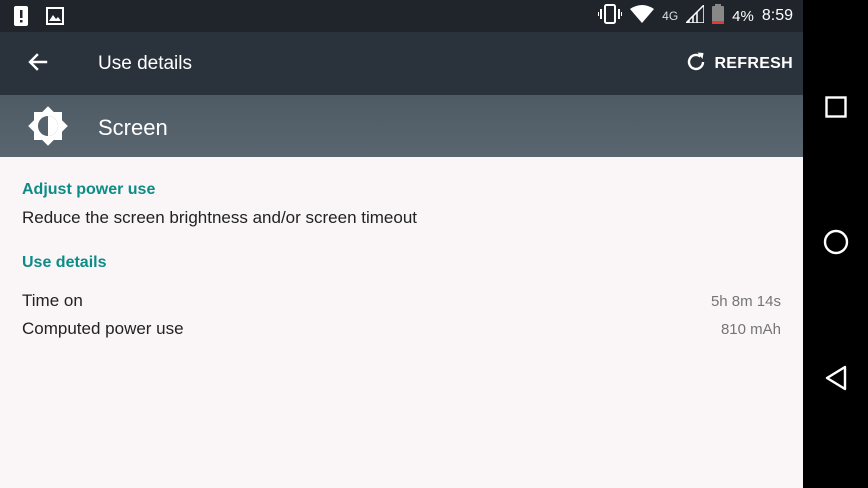  Describe the element at coordinates (610, 16) in the screenshot. I see `vibrate-icon` at that location.